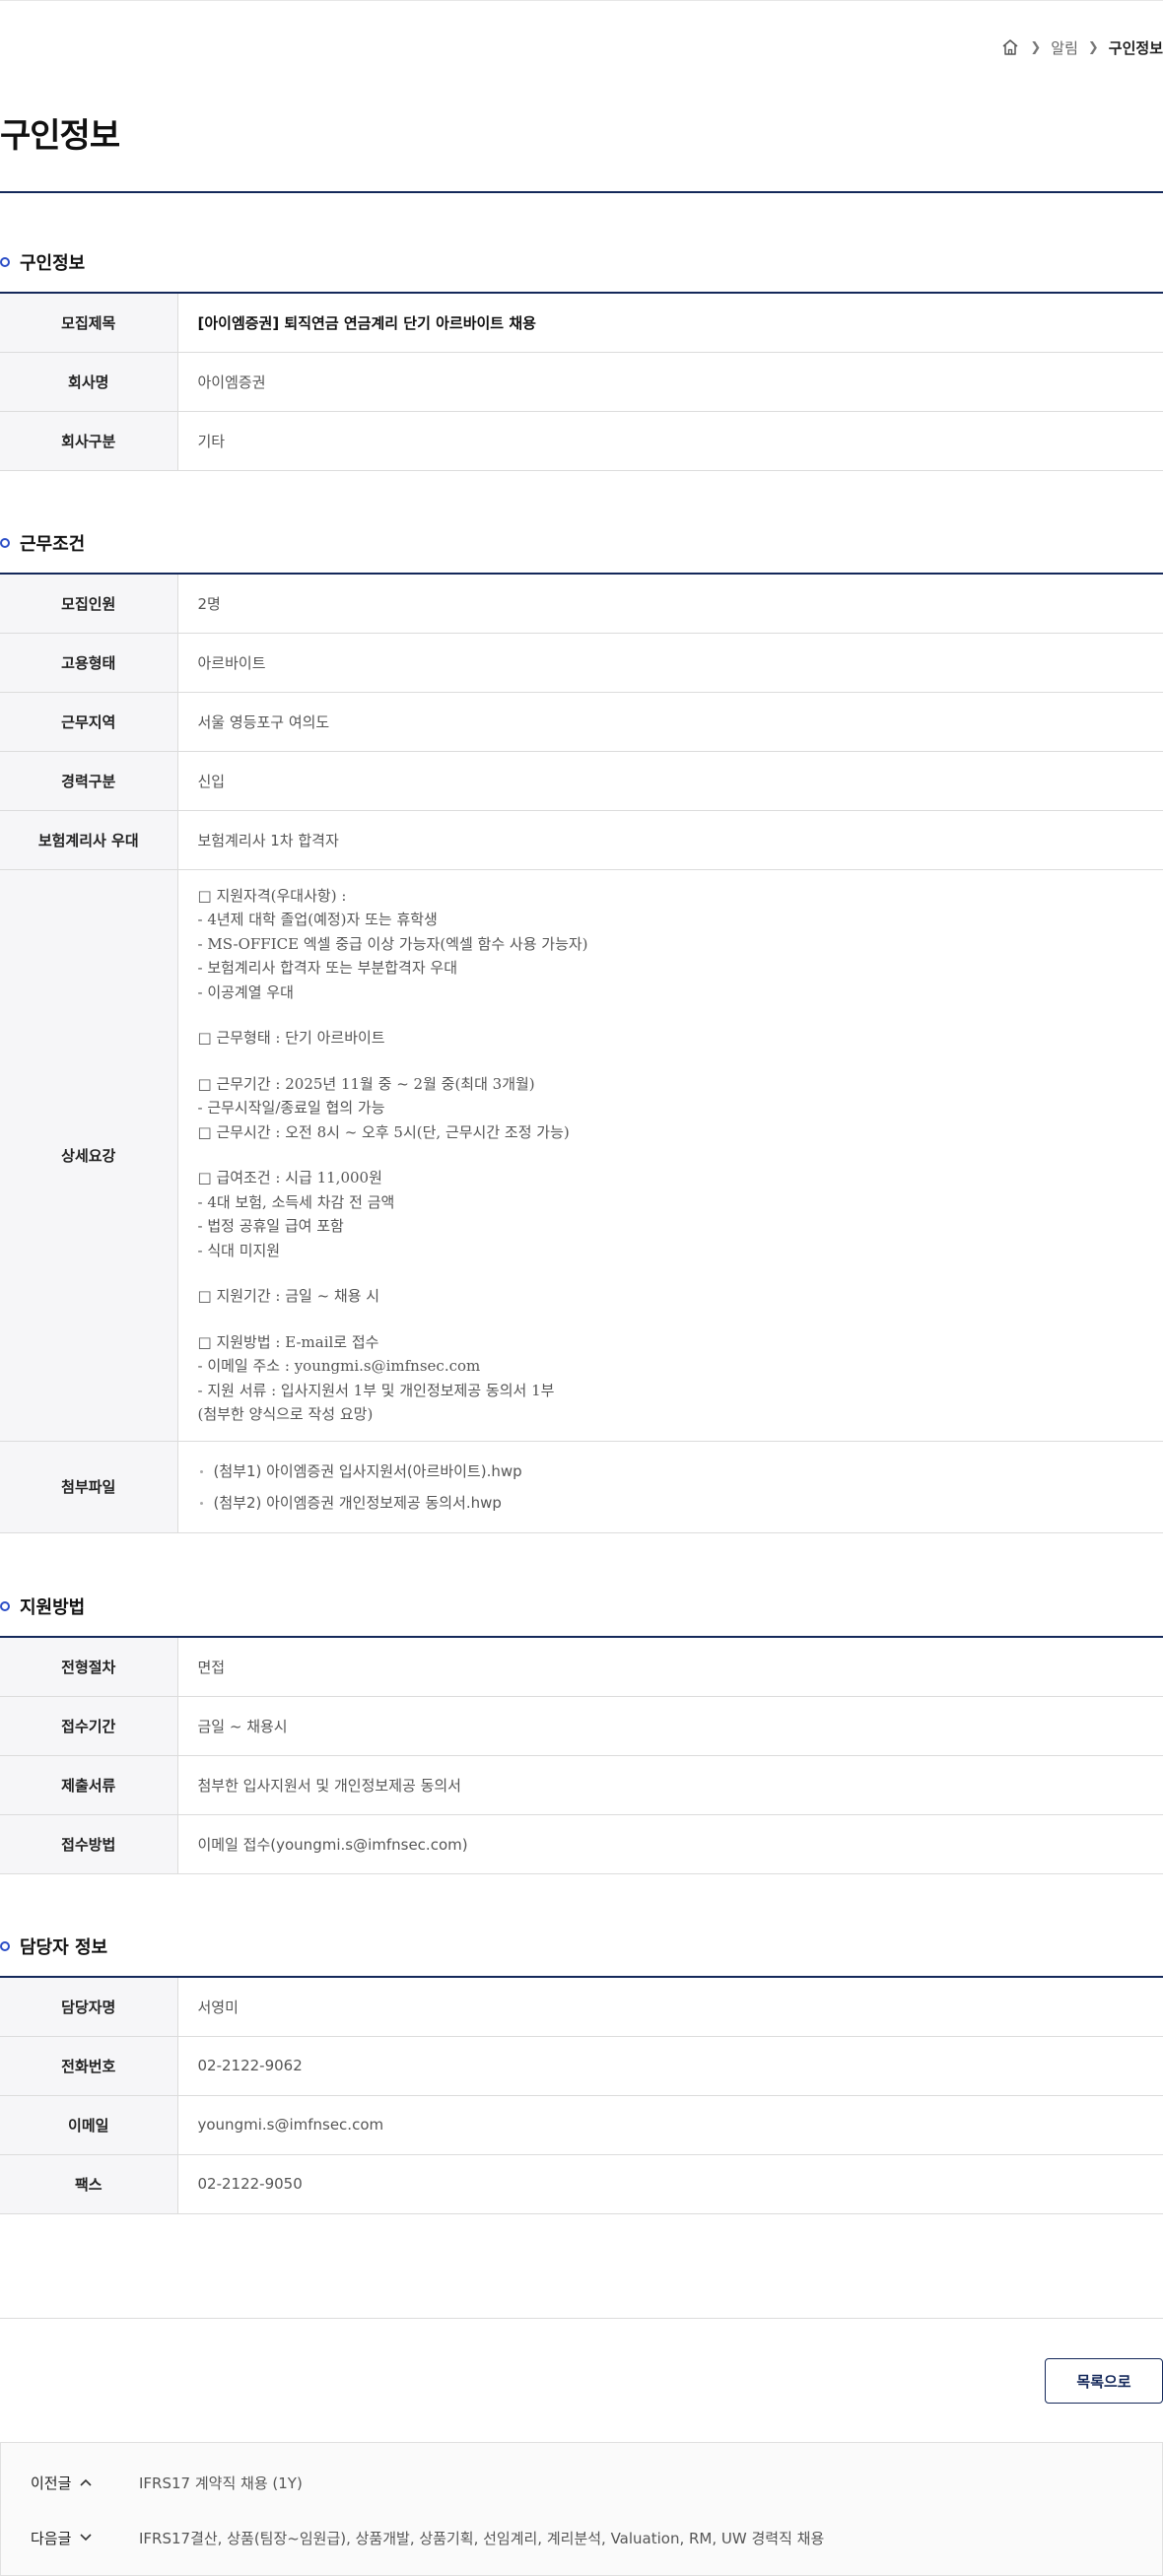 This screenshot has height=2576, width=1163. I want to click on row-label: 팩스, so click(89, 2184).